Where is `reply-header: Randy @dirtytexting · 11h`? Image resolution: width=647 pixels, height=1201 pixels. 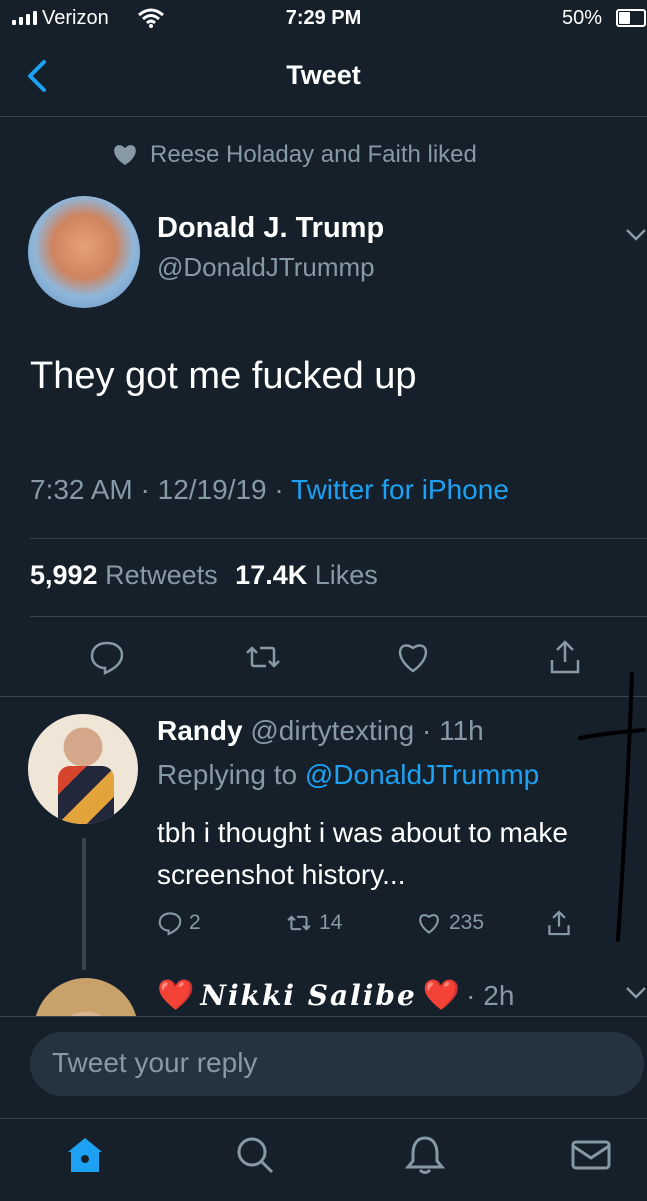 reply-header: Randy @dirtytexting · 11h is located at coordinates (320, 731).